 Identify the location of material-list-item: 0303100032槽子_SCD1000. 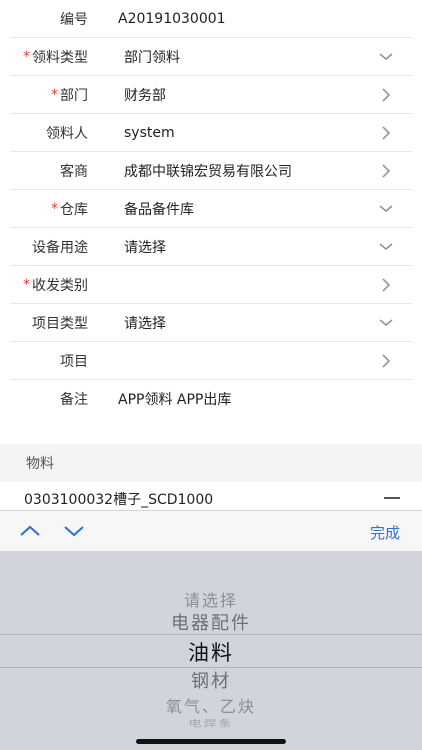
(211, 497).